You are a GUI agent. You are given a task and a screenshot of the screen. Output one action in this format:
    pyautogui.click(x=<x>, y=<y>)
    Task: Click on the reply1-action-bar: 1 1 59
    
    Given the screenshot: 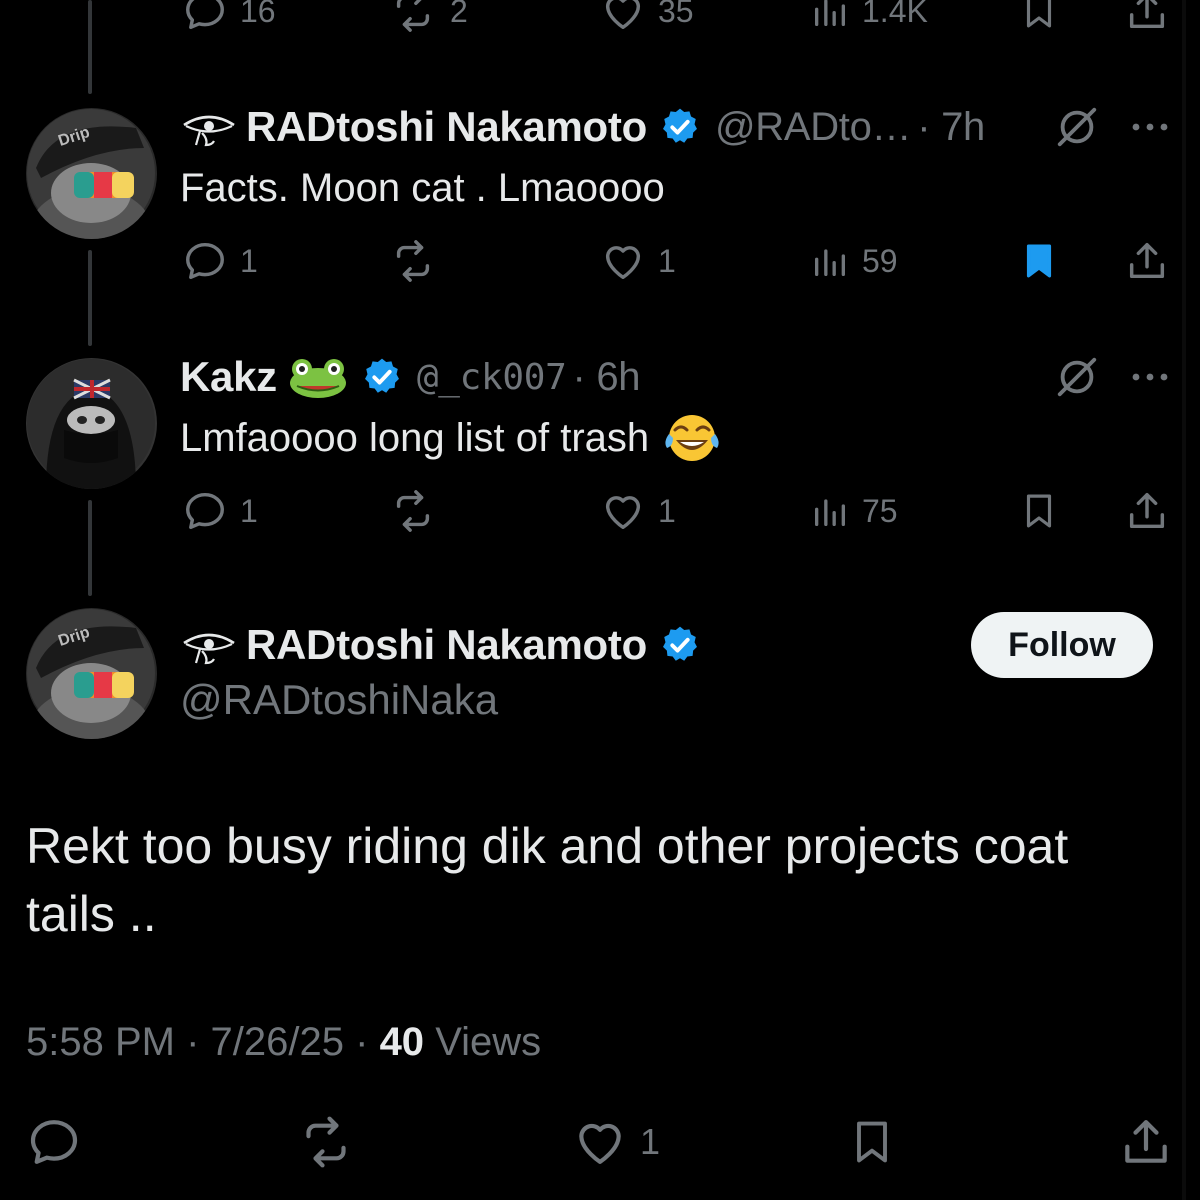 What is the action you would take?
    pyautogui.click(x=600, y=261)
    